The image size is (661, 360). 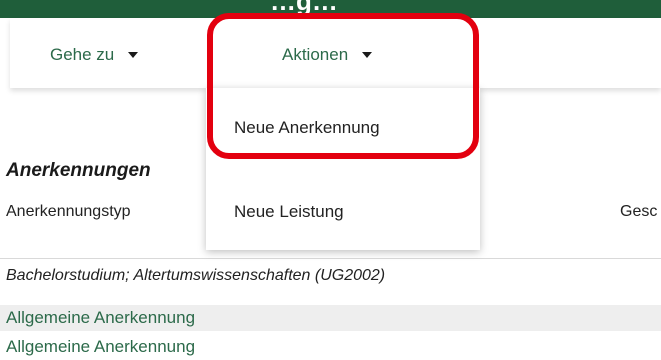 What do you see at coordinates (307, 128) in the screenshot?
I see `menu-item-neue-anerkennung: Neue Anerkennung` at bounding box center [307, 128].